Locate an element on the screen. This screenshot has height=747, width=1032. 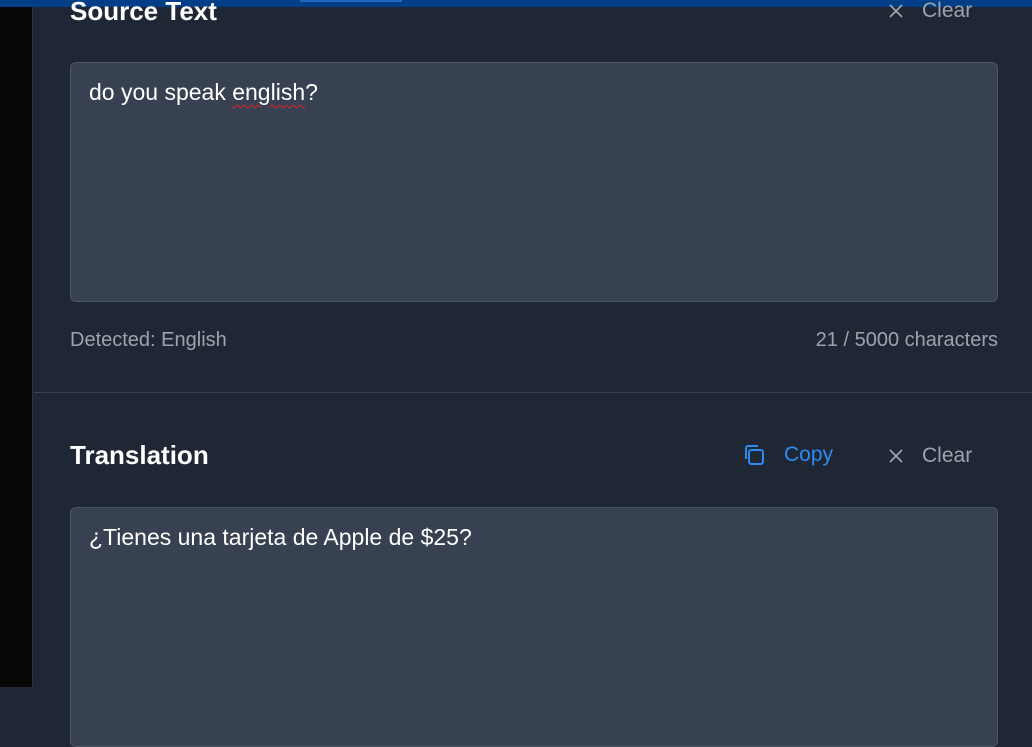
translation-title: Translation is located at coordinates (139, 455).